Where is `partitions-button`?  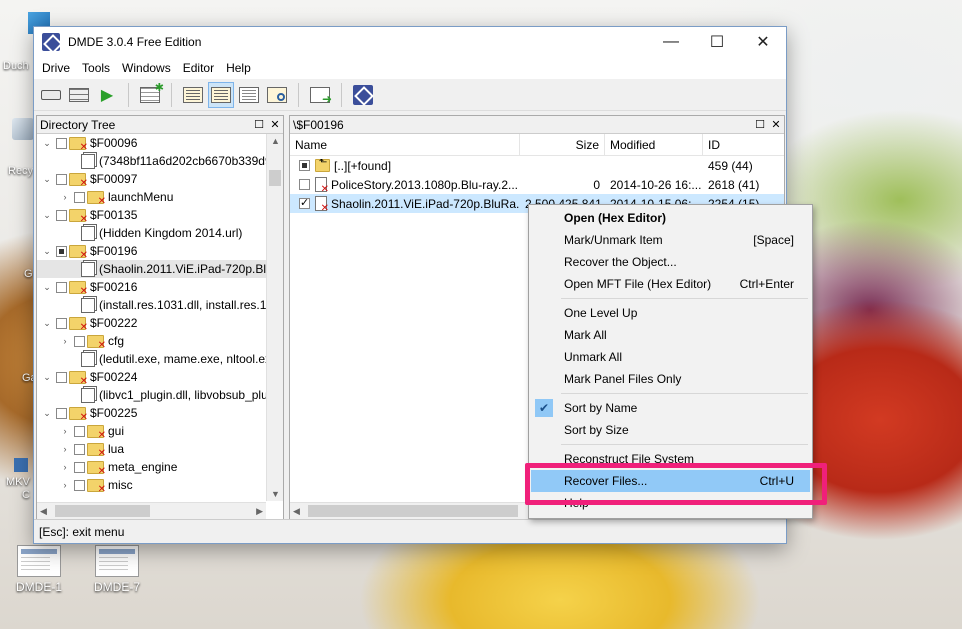
partitions-button is located at coordinates (79, 95).